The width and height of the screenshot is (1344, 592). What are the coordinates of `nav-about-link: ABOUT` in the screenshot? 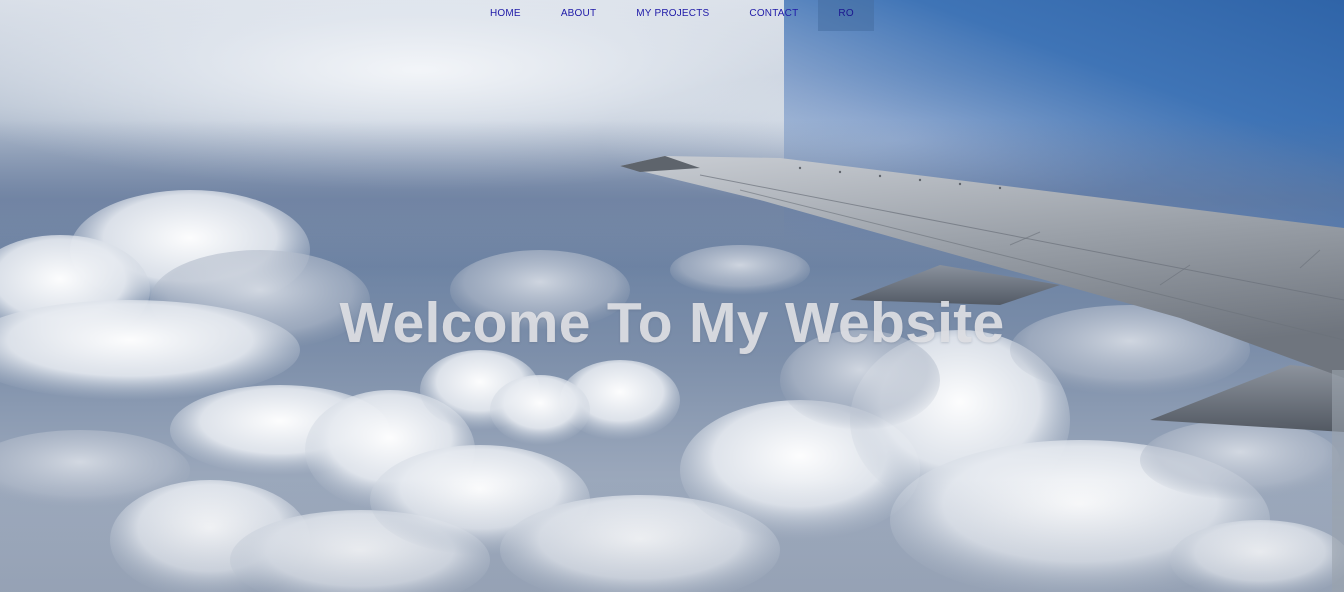 It's located at (578, 15).